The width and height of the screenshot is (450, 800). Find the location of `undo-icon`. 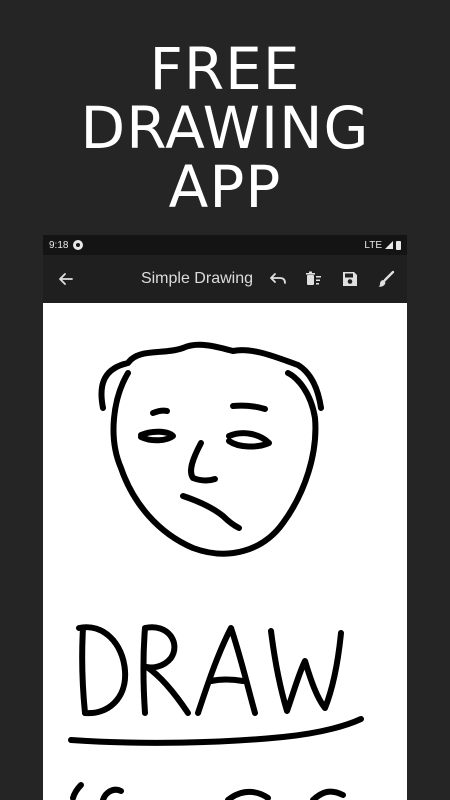

undo-icon is located at coordinates (278, 278).